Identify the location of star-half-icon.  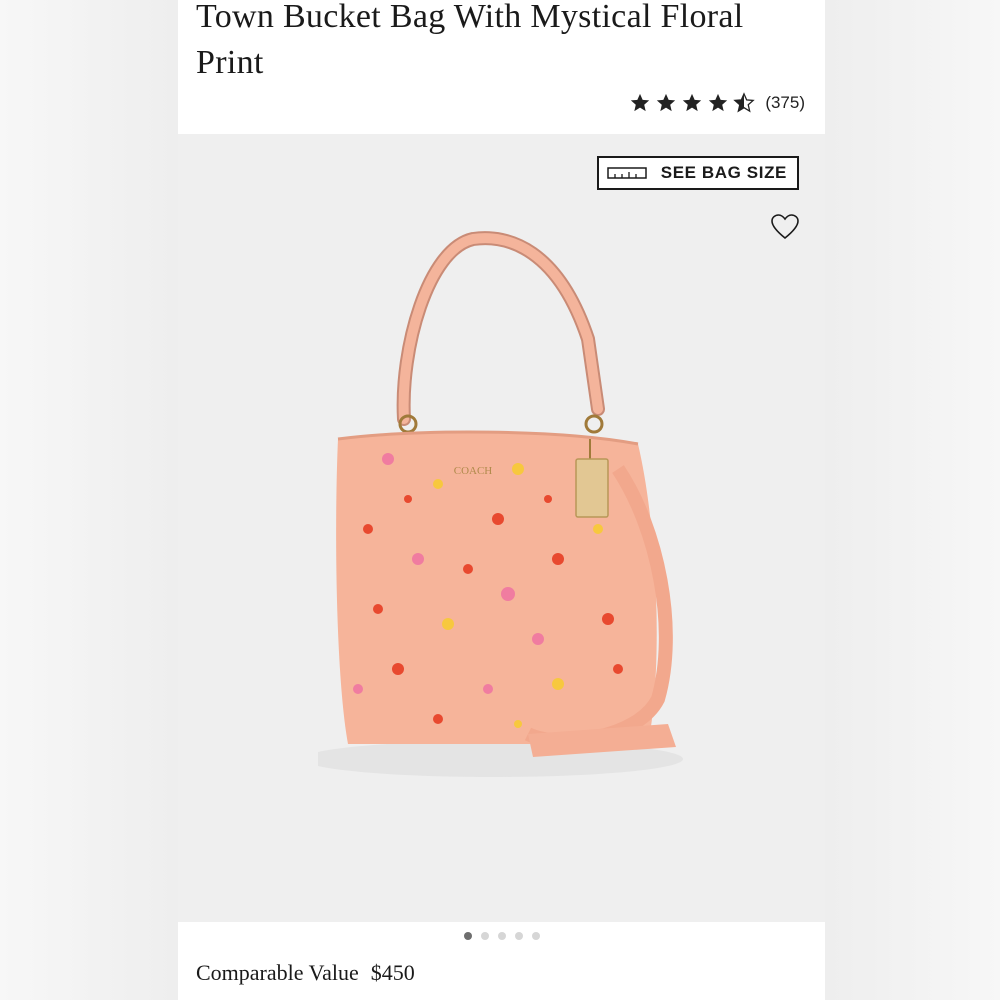
(744, 102).